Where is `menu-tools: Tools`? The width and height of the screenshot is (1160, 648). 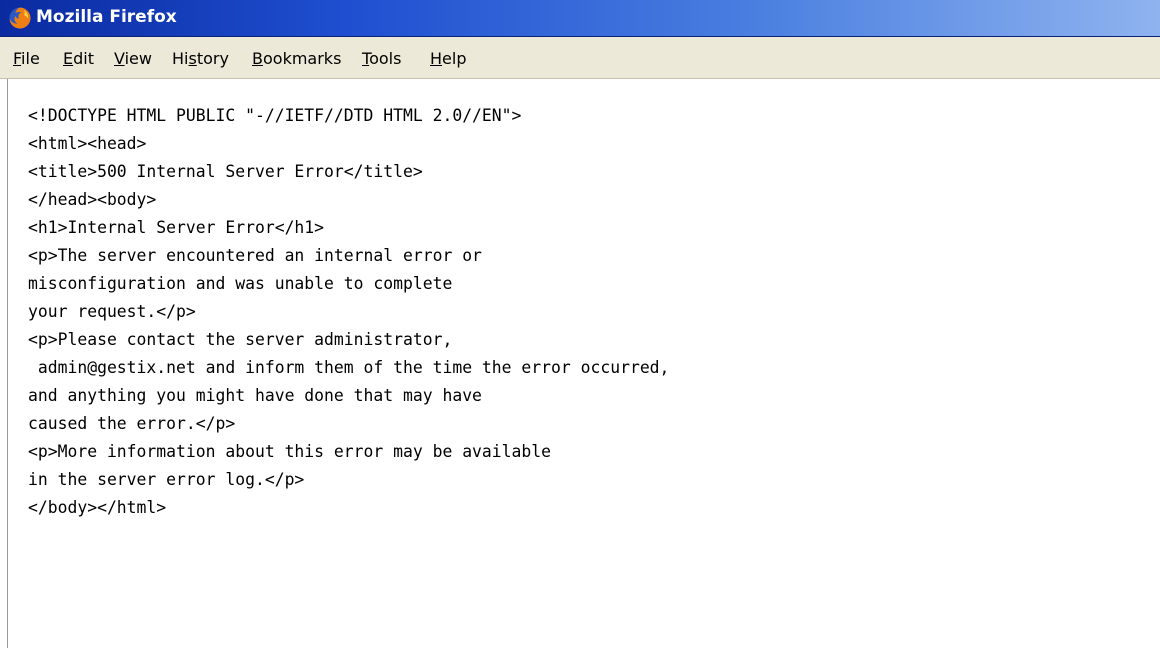 menu-tools: Tools is located at coordinates (381, 58).